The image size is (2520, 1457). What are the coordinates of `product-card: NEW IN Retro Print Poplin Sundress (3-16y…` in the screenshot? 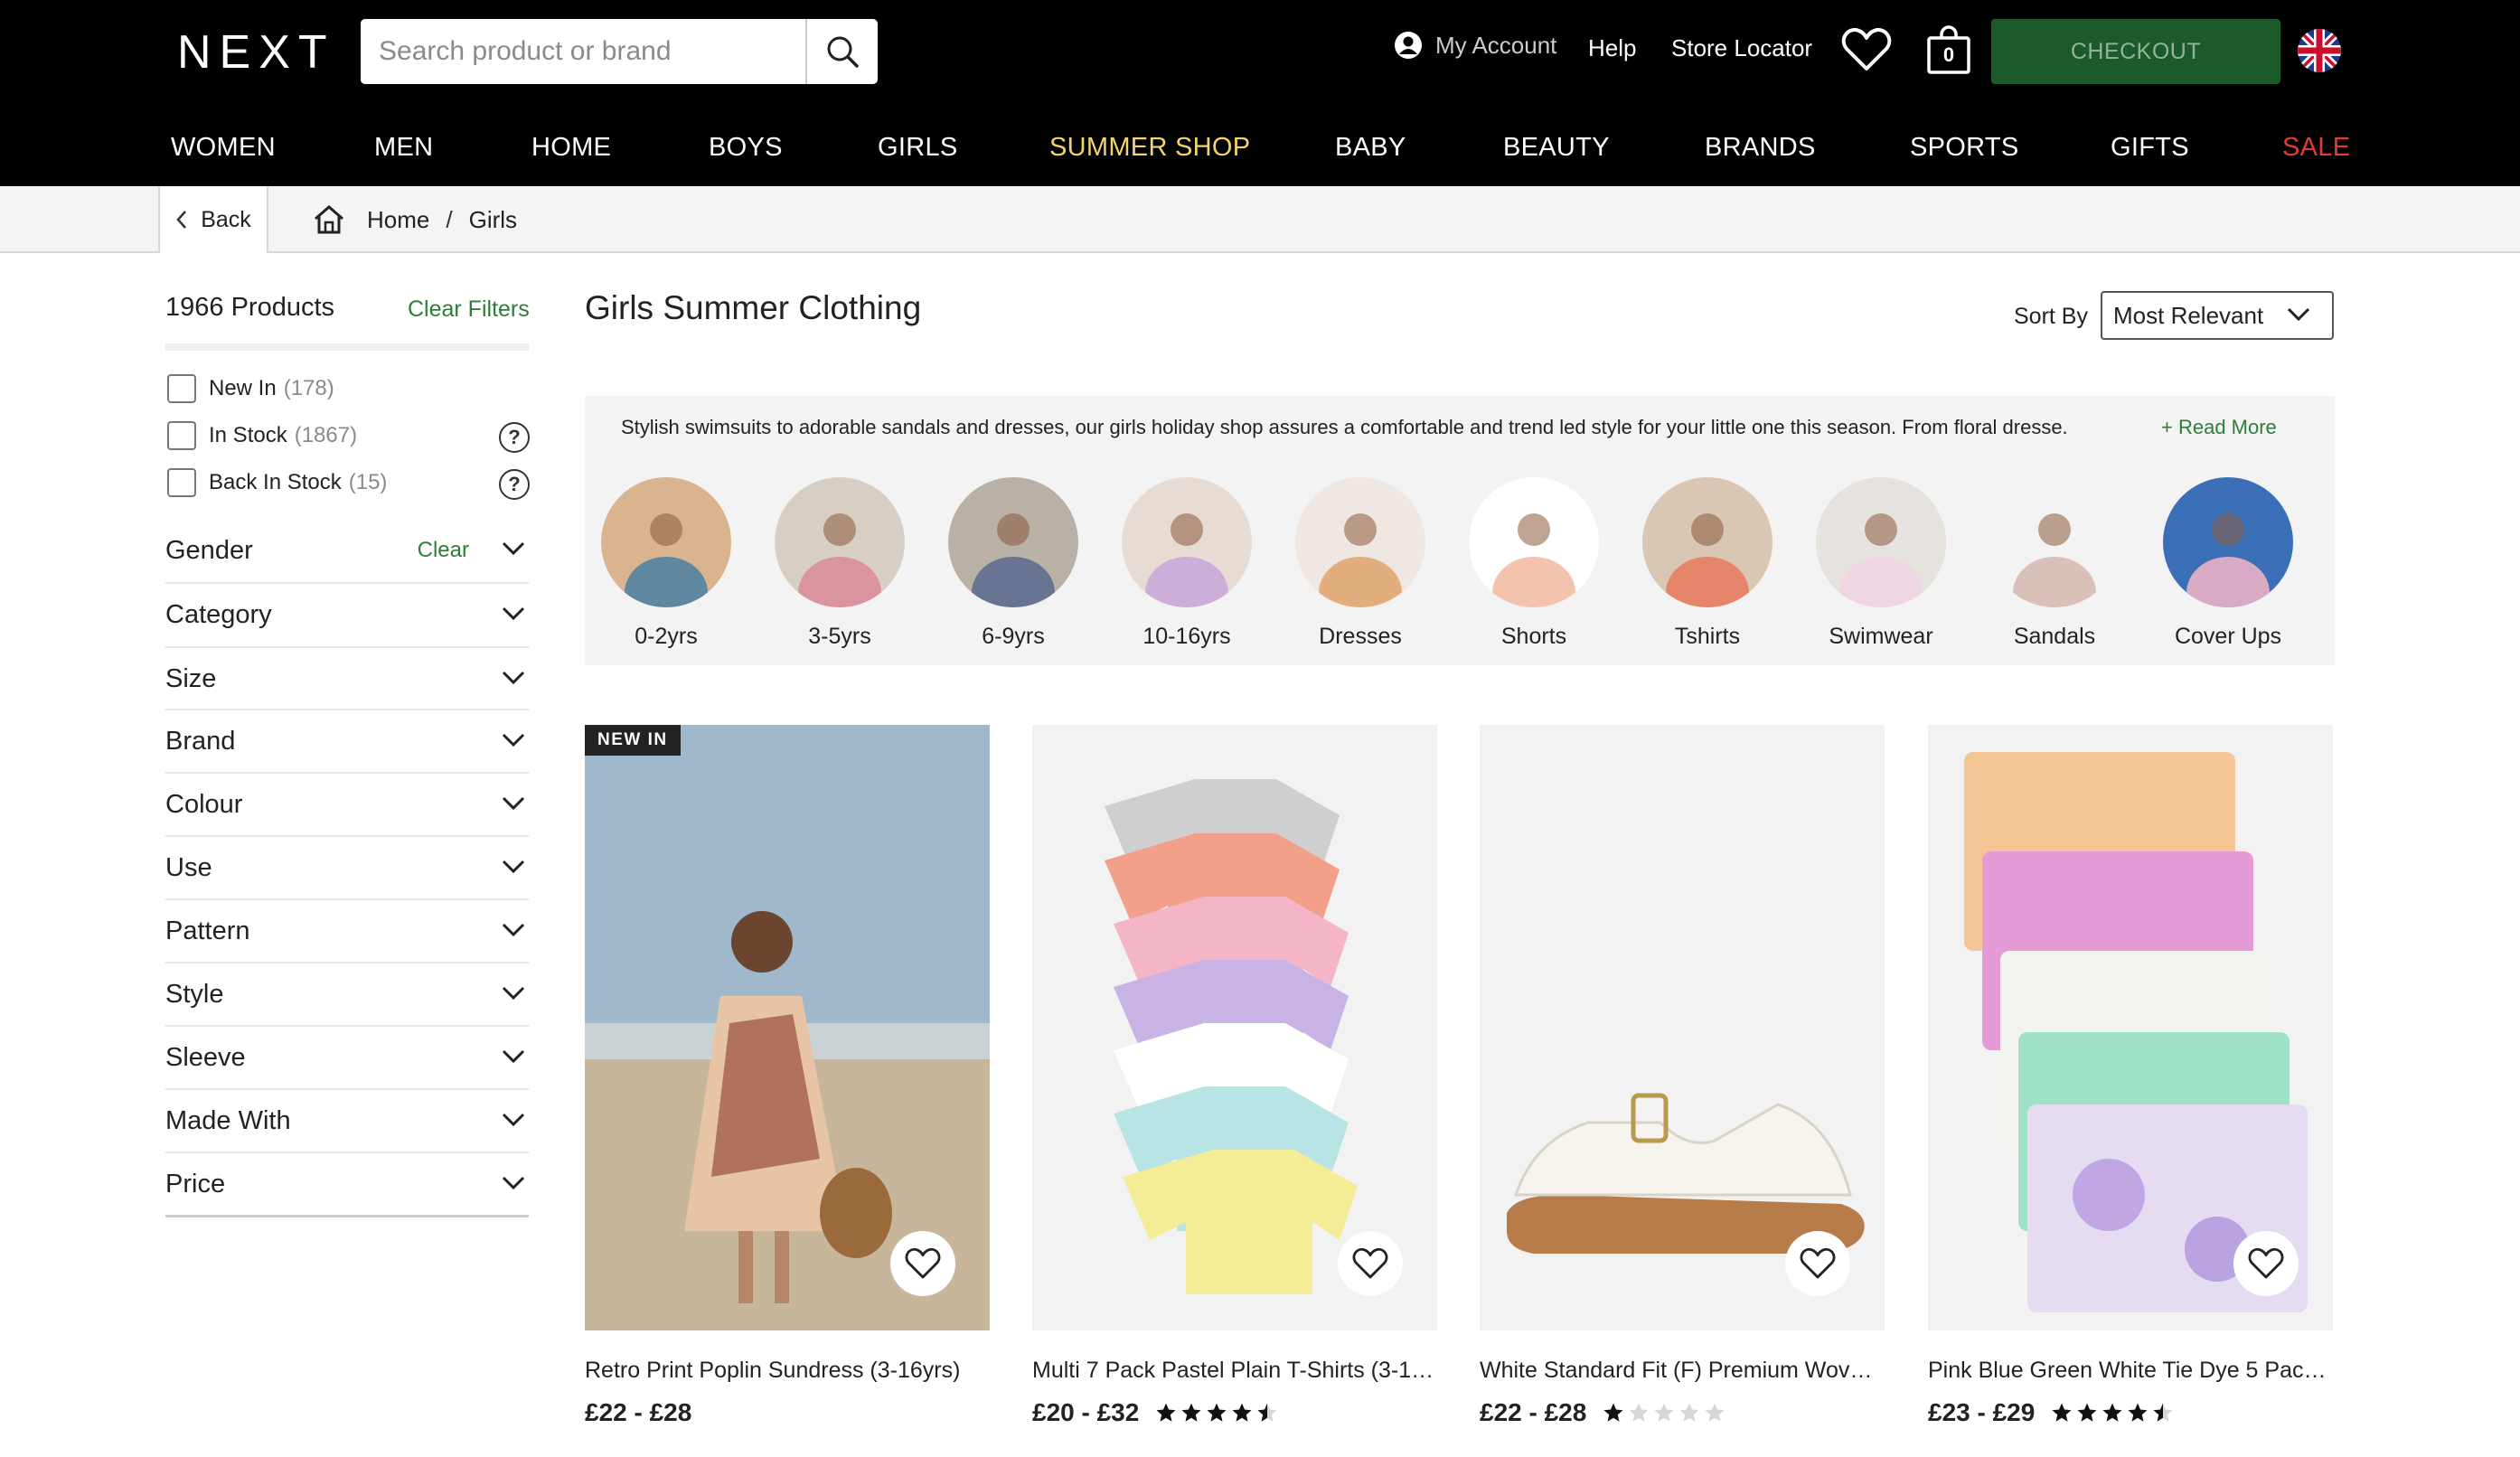 It's located at (787, 1076).